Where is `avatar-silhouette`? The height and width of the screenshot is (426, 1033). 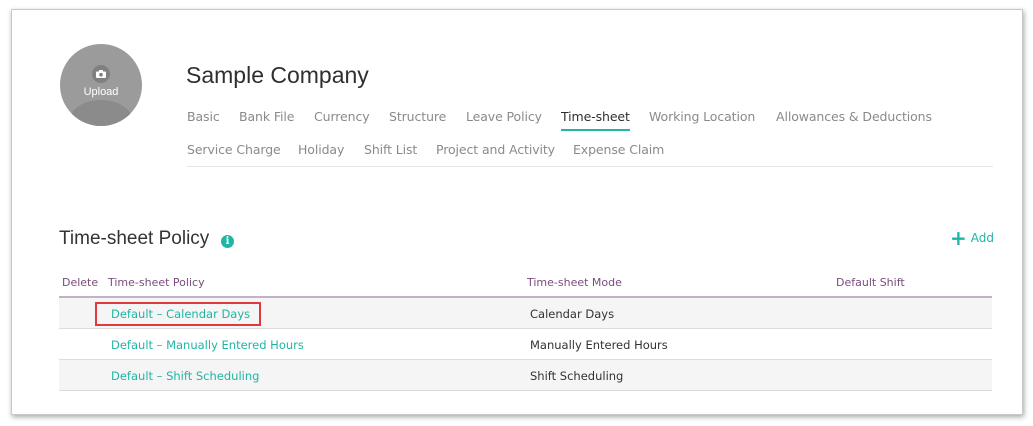
avatar-silhouette is located at coordinates (101, 113).